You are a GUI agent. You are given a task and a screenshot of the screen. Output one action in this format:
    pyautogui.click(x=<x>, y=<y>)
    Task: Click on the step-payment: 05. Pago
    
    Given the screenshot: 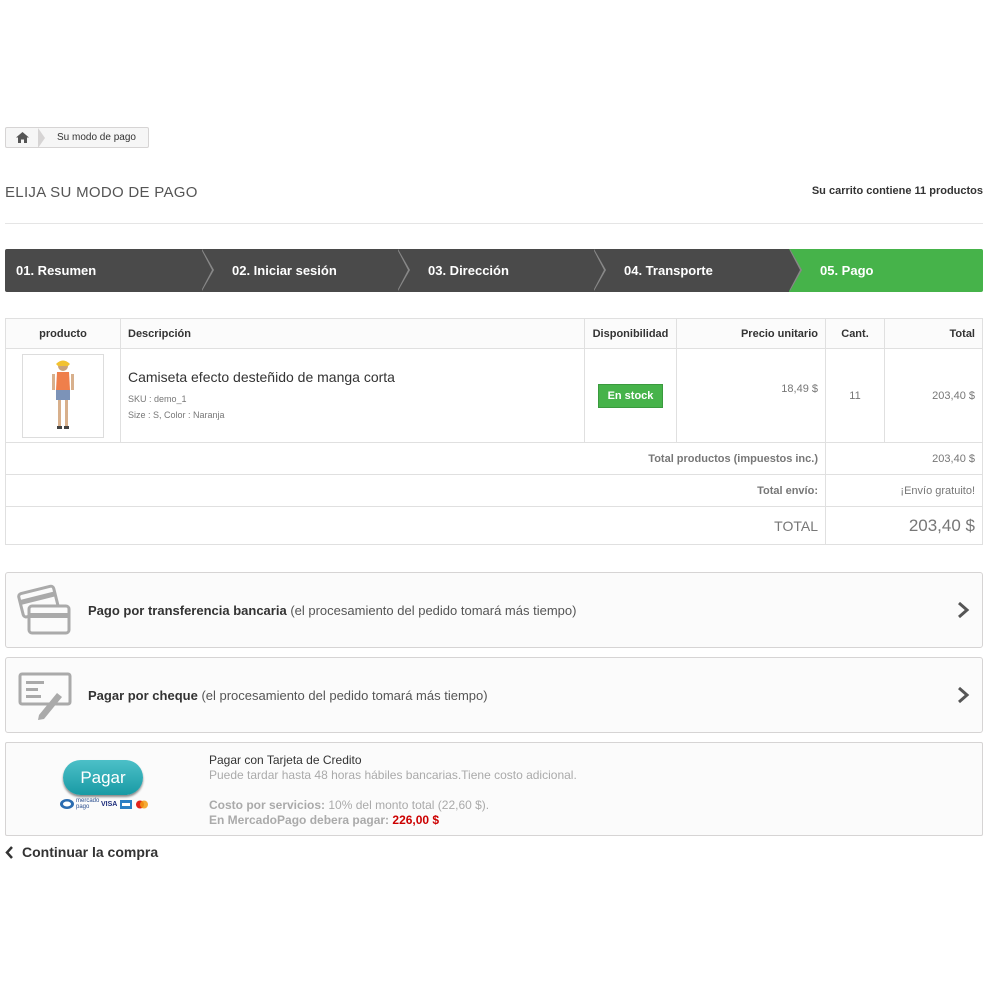 What is the action you would take?
    pyautogui.click(x=886, y=270)
    